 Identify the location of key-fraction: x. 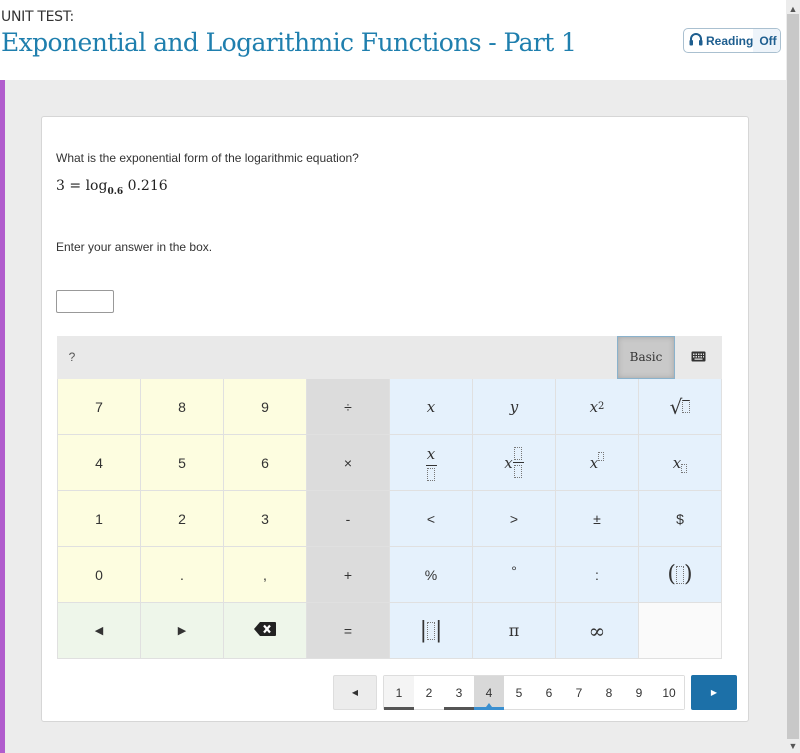
(431, 463).